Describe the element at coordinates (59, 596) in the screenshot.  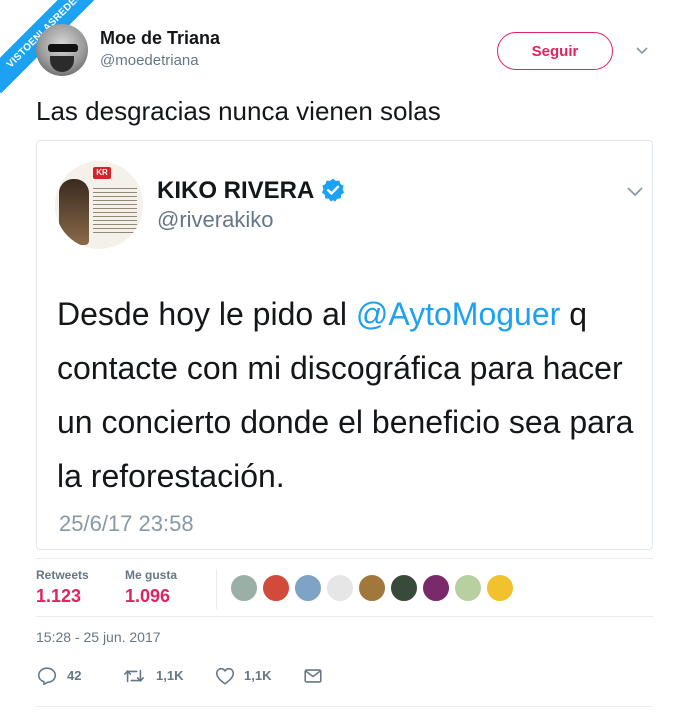
I see `retweets-value: 1.123` at that location.